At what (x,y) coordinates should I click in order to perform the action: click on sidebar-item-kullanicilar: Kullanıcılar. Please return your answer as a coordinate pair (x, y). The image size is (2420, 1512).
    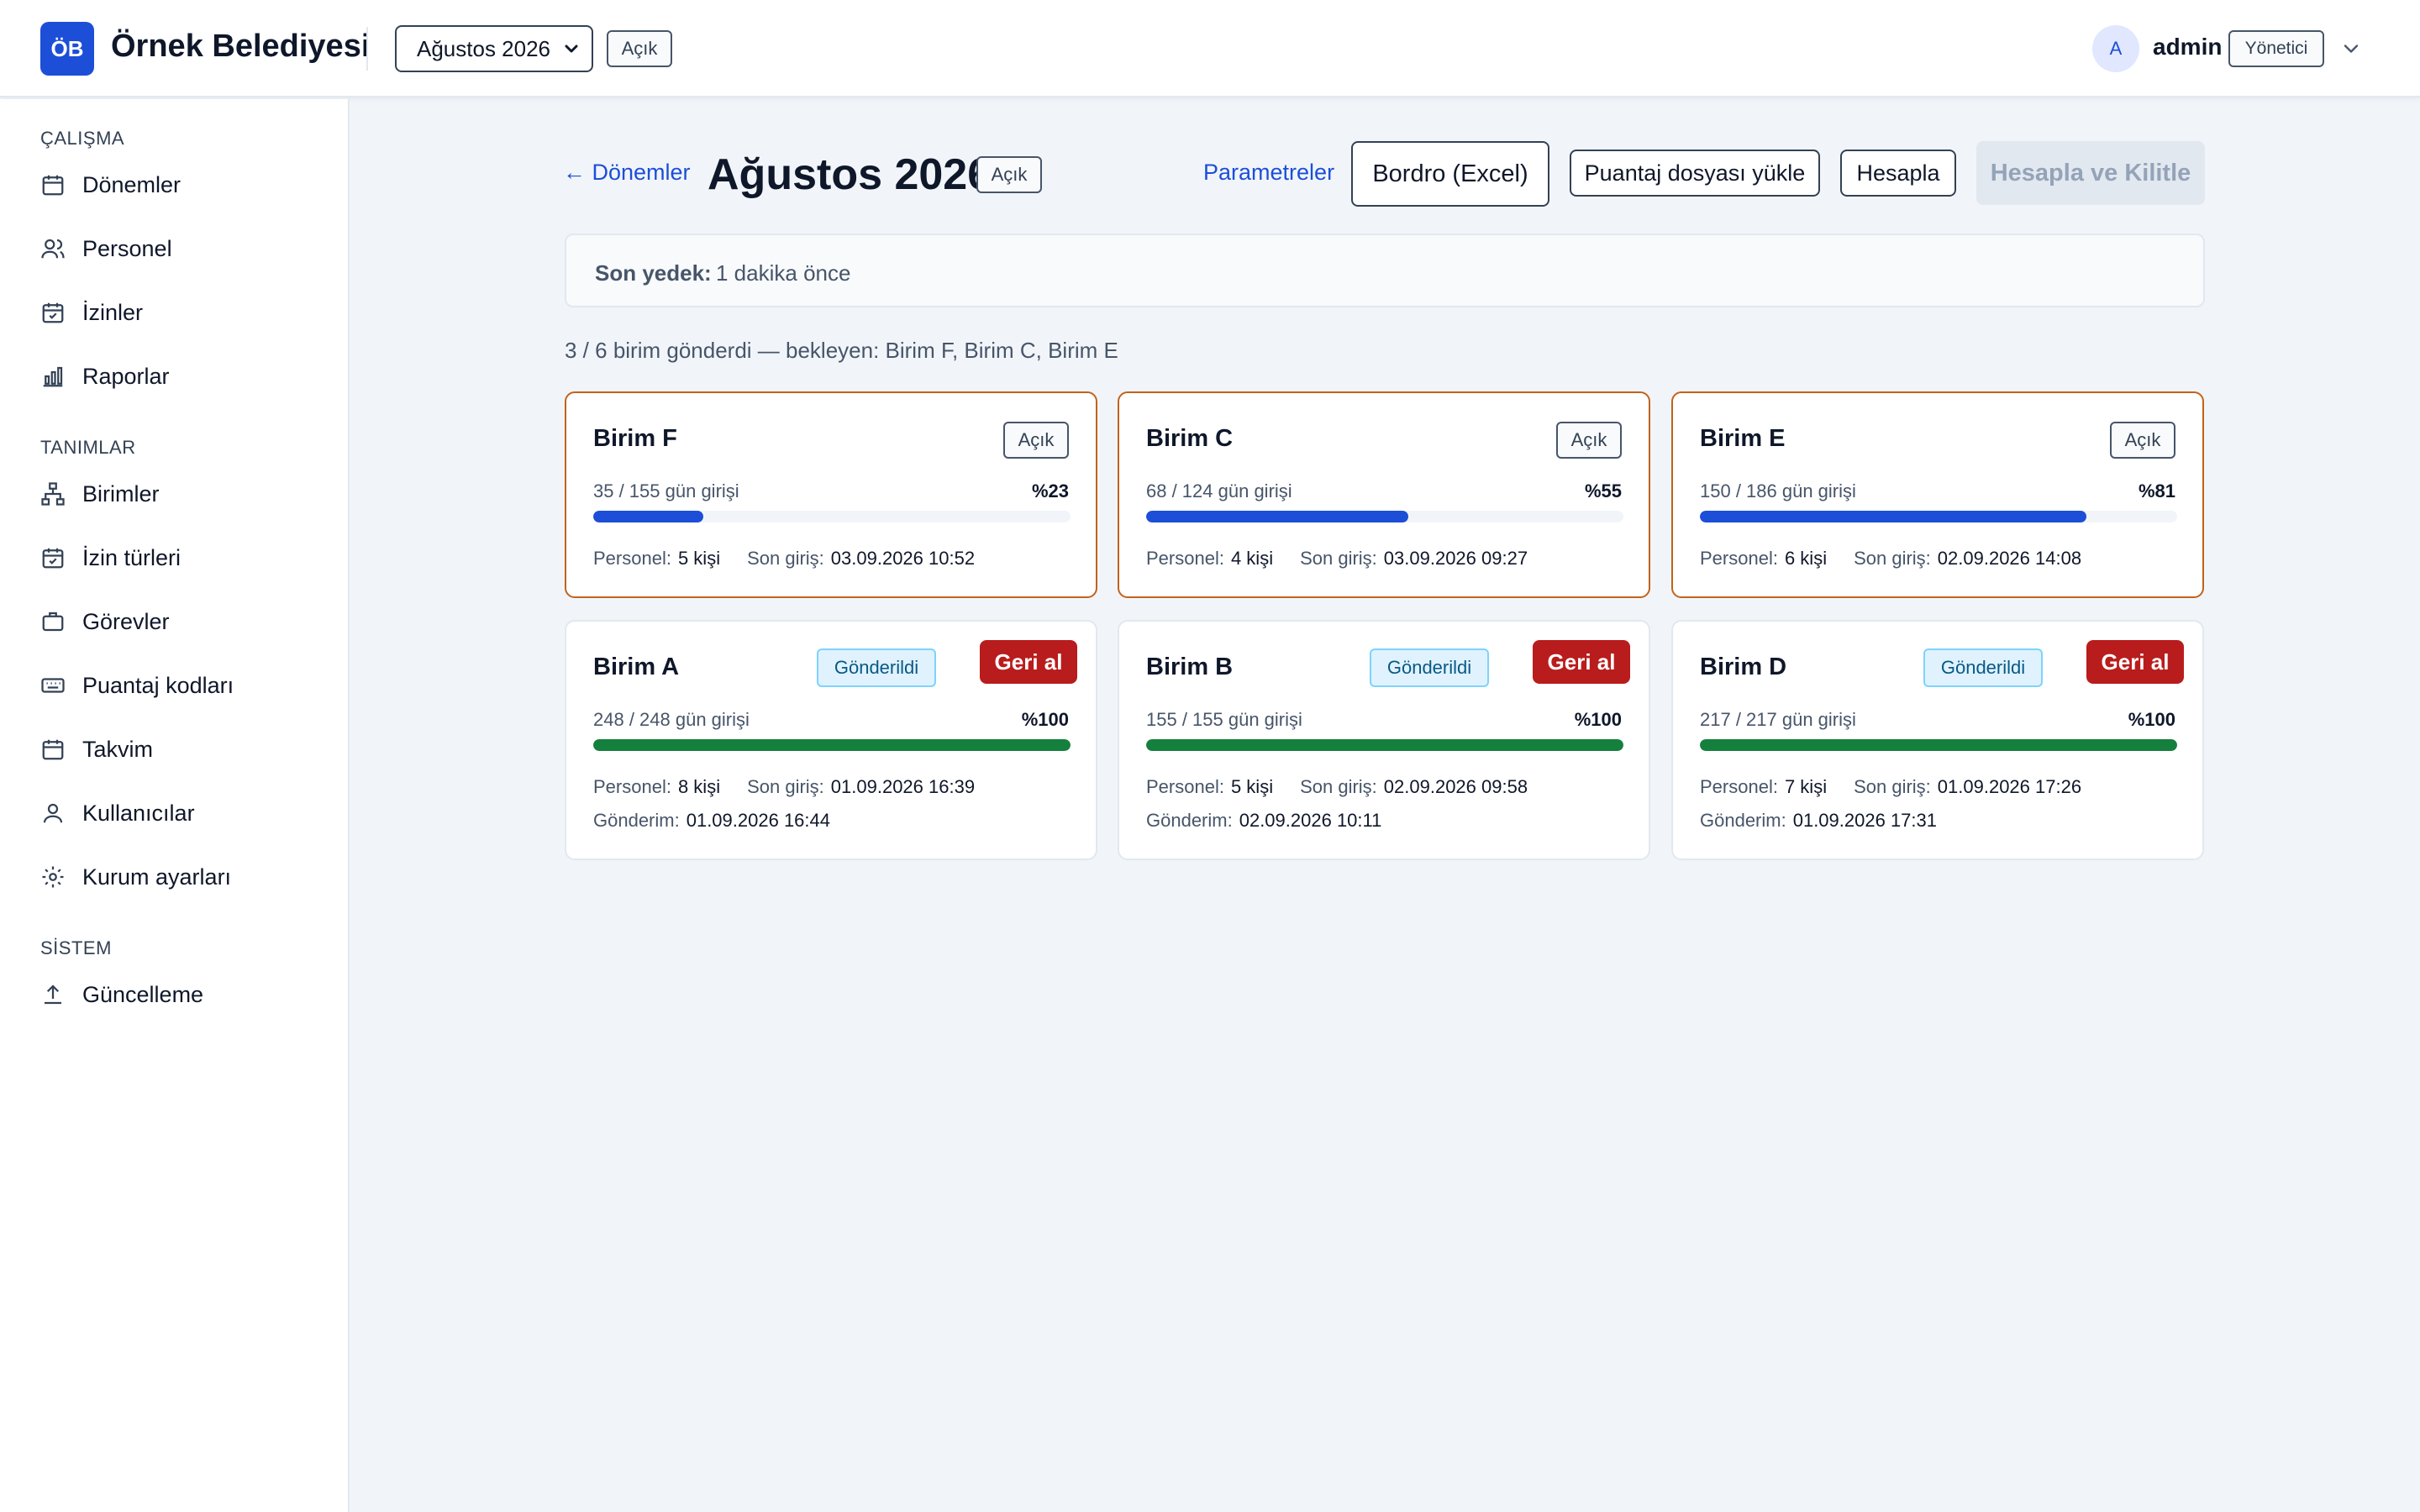
    Looking at the image, I should click on (177, 813).